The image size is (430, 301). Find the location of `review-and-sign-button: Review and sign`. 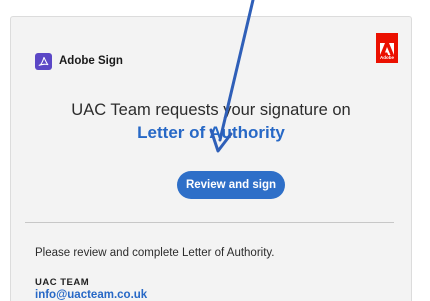

review-and-sign-button: Review and sign is located at coordinates (231, 185).